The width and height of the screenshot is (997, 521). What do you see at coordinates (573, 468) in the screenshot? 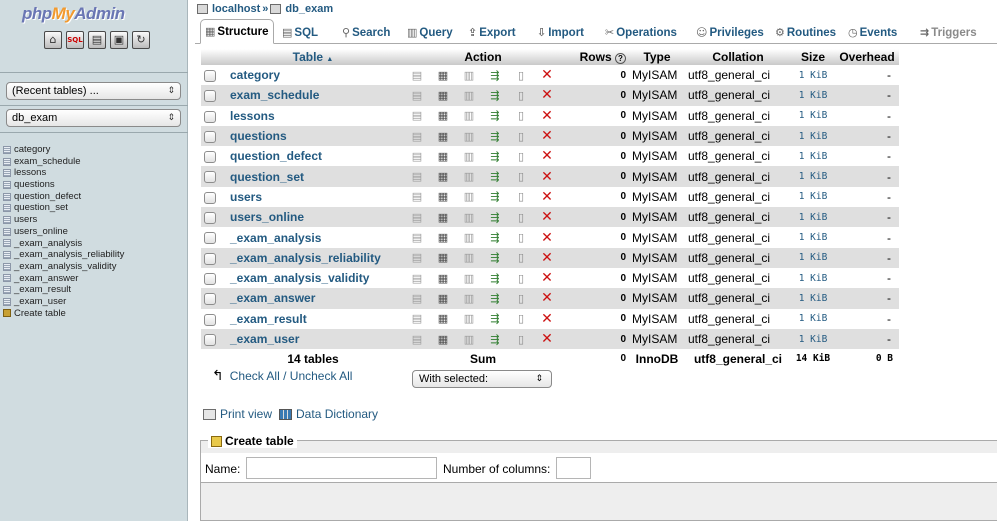
I see `number-of-columns-input` at bounding box center [573, 468].